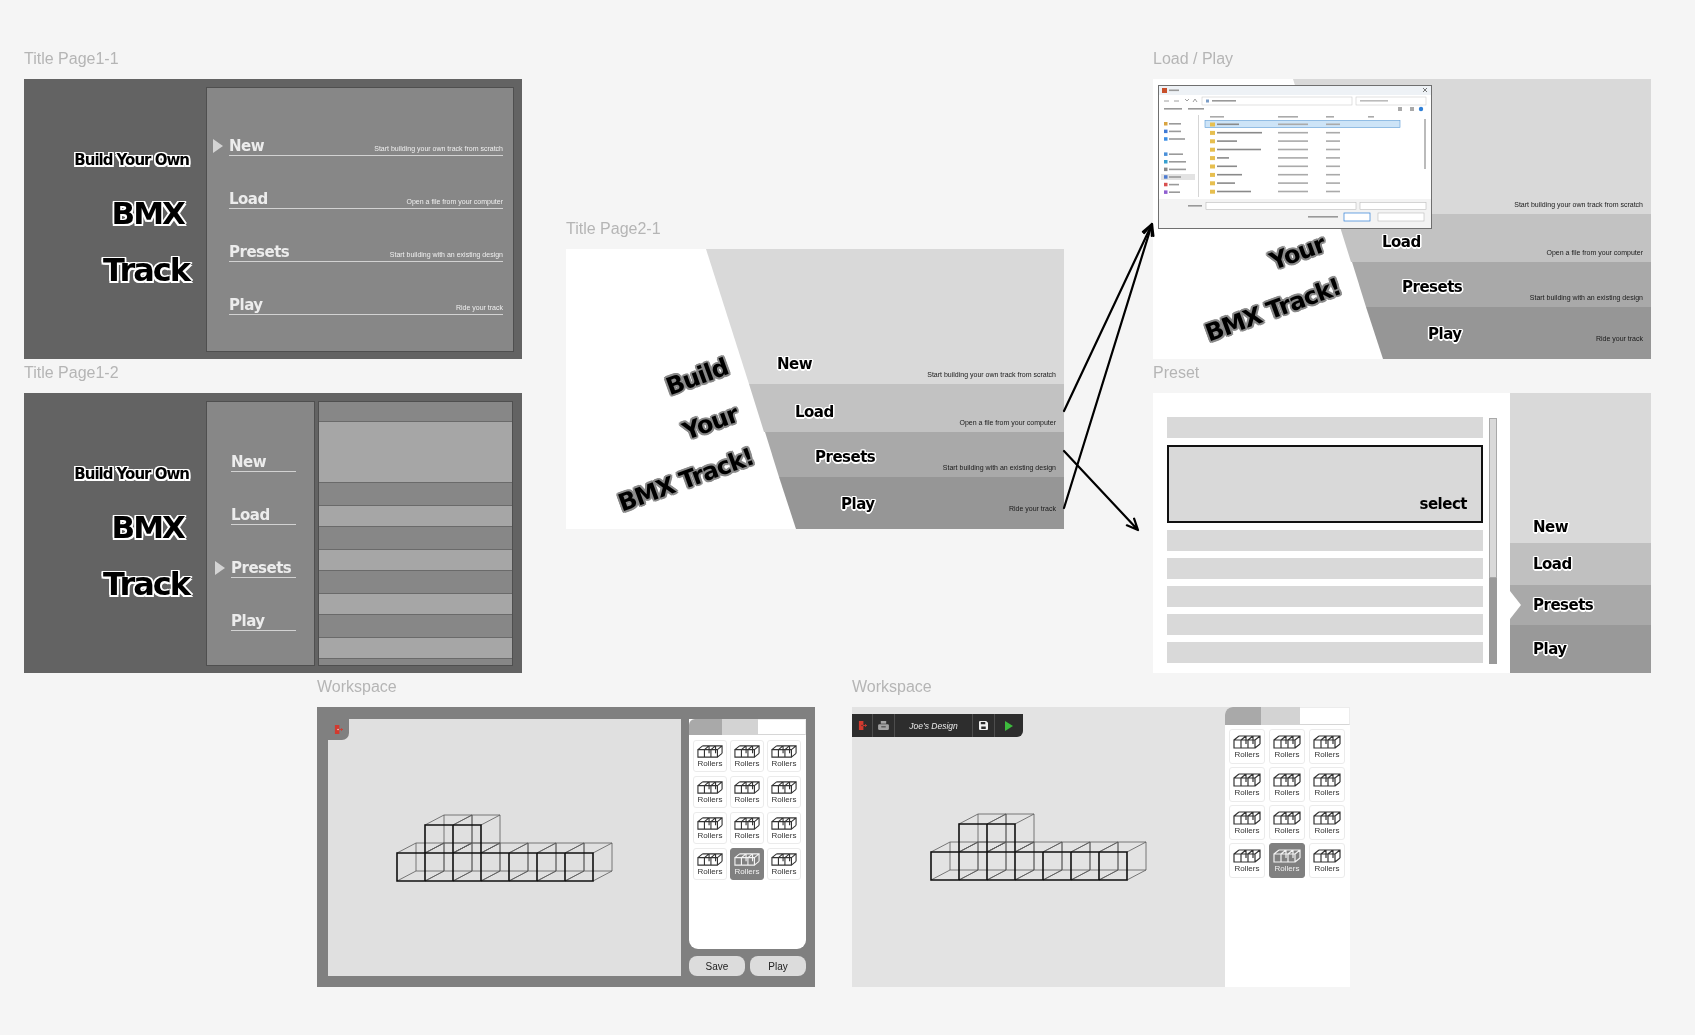  I want to click on save-button: Save, so click(717, 966).